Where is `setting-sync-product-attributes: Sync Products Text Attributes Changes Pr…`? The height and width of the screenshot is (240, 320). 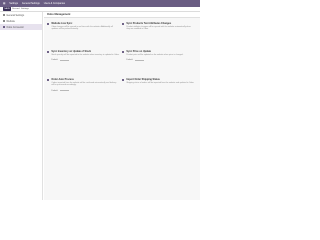
setting-sync-product-attributes: Sync Products Text Attributes Changes Pr… is located at coordinates (159, 33).